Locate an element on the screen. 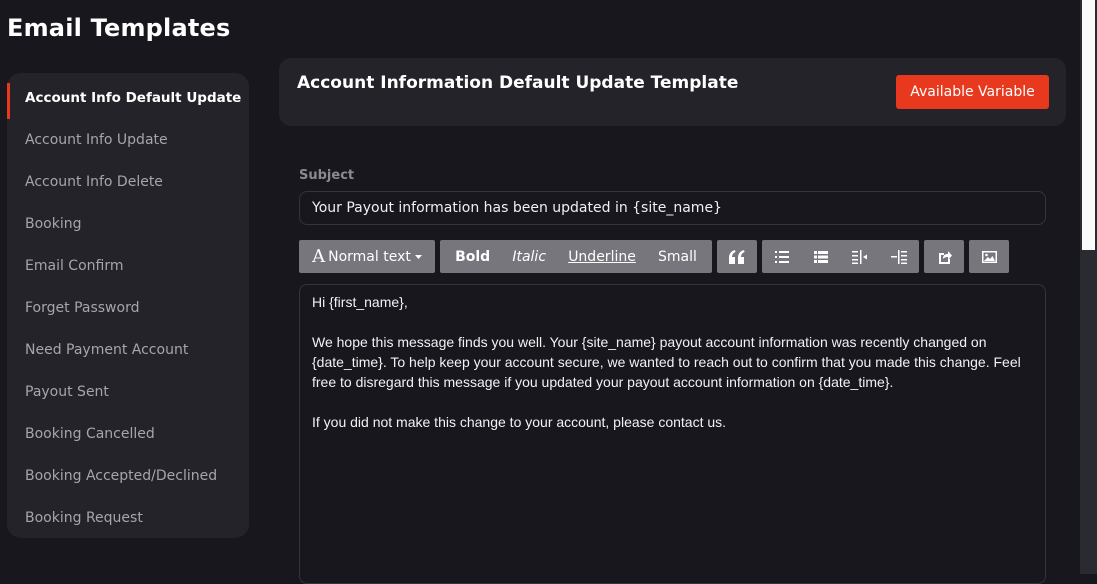 This screenshot has height=584, width=1097. underline-button: Underline is located at coordinates (602, 256).